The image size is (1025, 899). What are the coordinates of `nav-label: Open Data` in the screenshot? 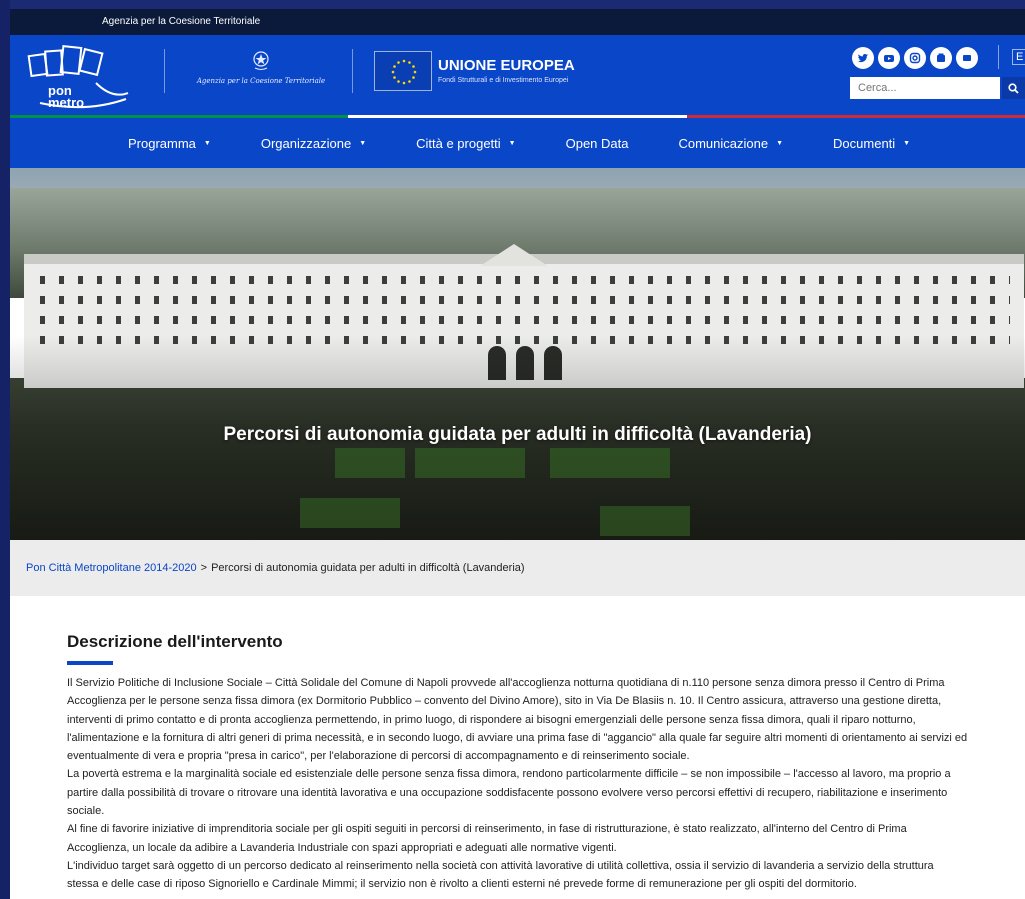 It's located at (597, 143).